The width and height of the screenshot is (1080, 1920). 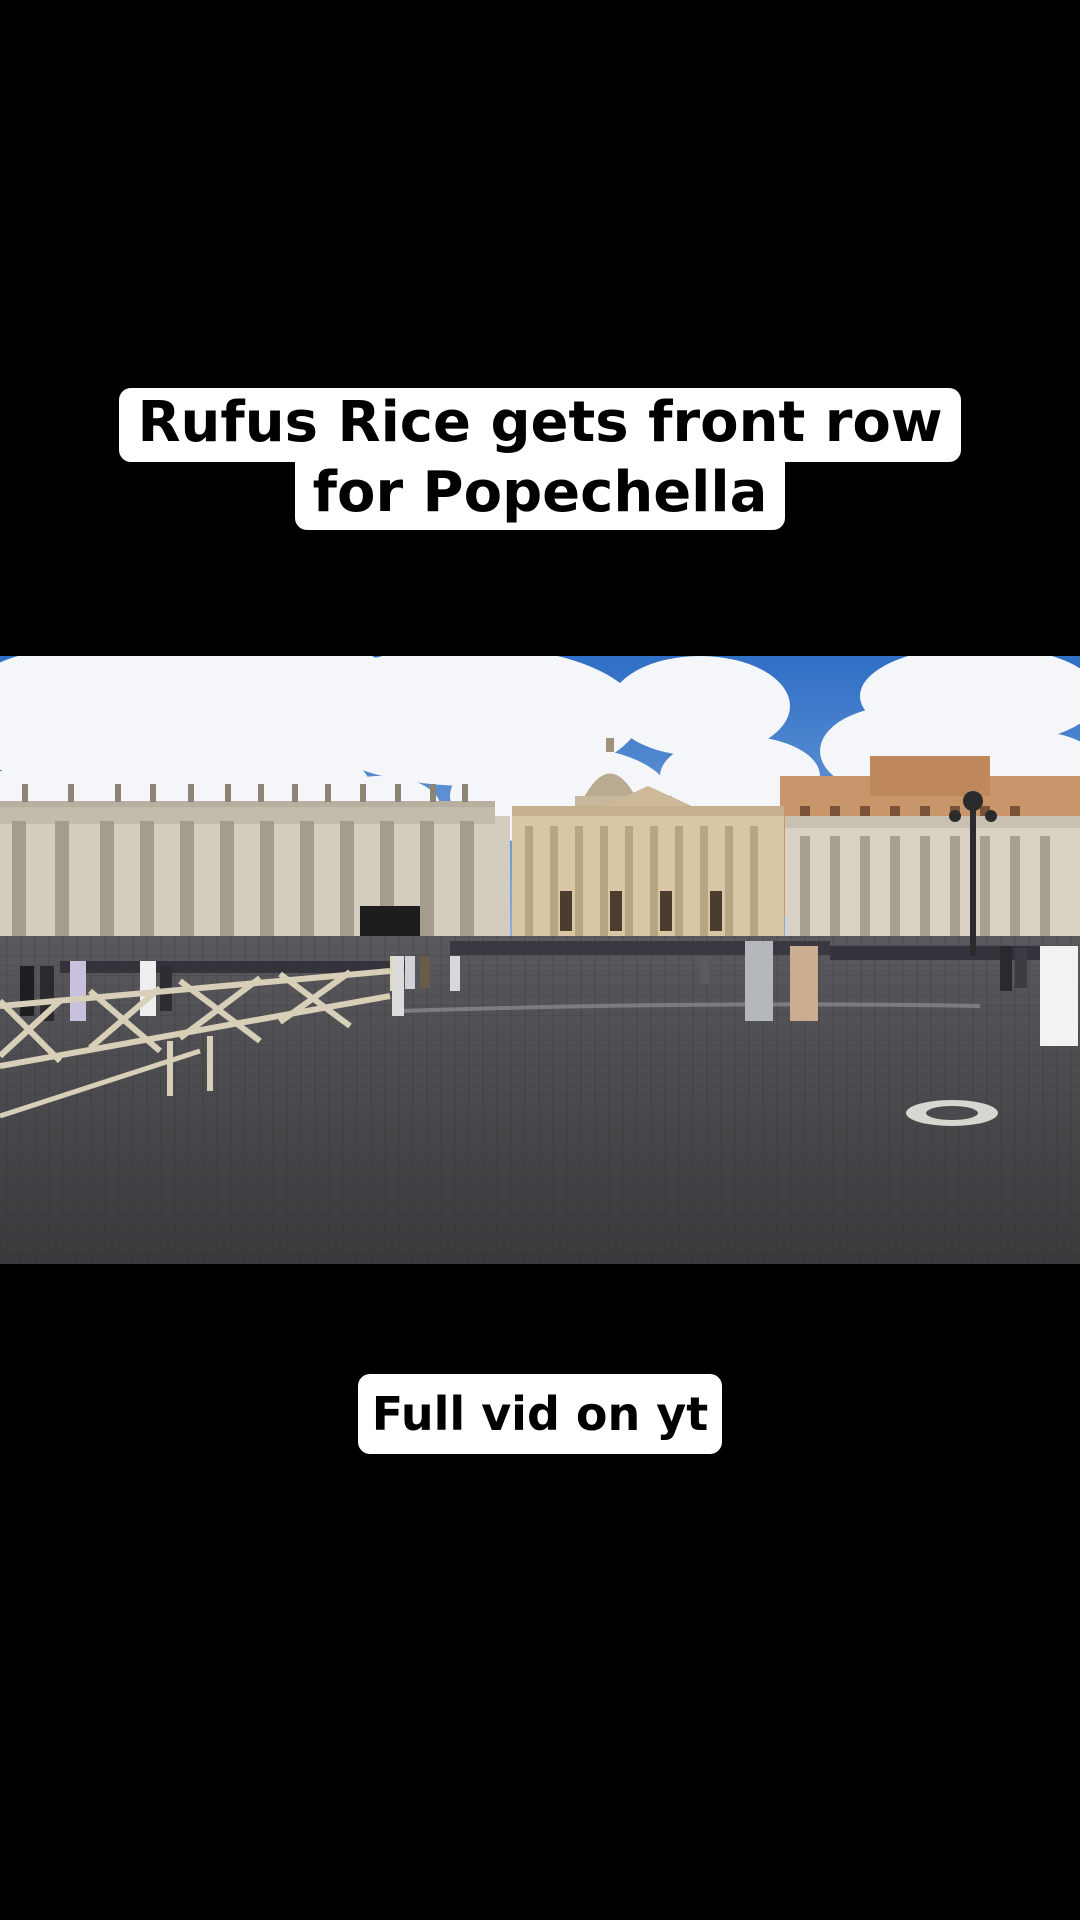 I want to click on footer-caption-text: Full vid on yt, so click(x=540, y=1414).